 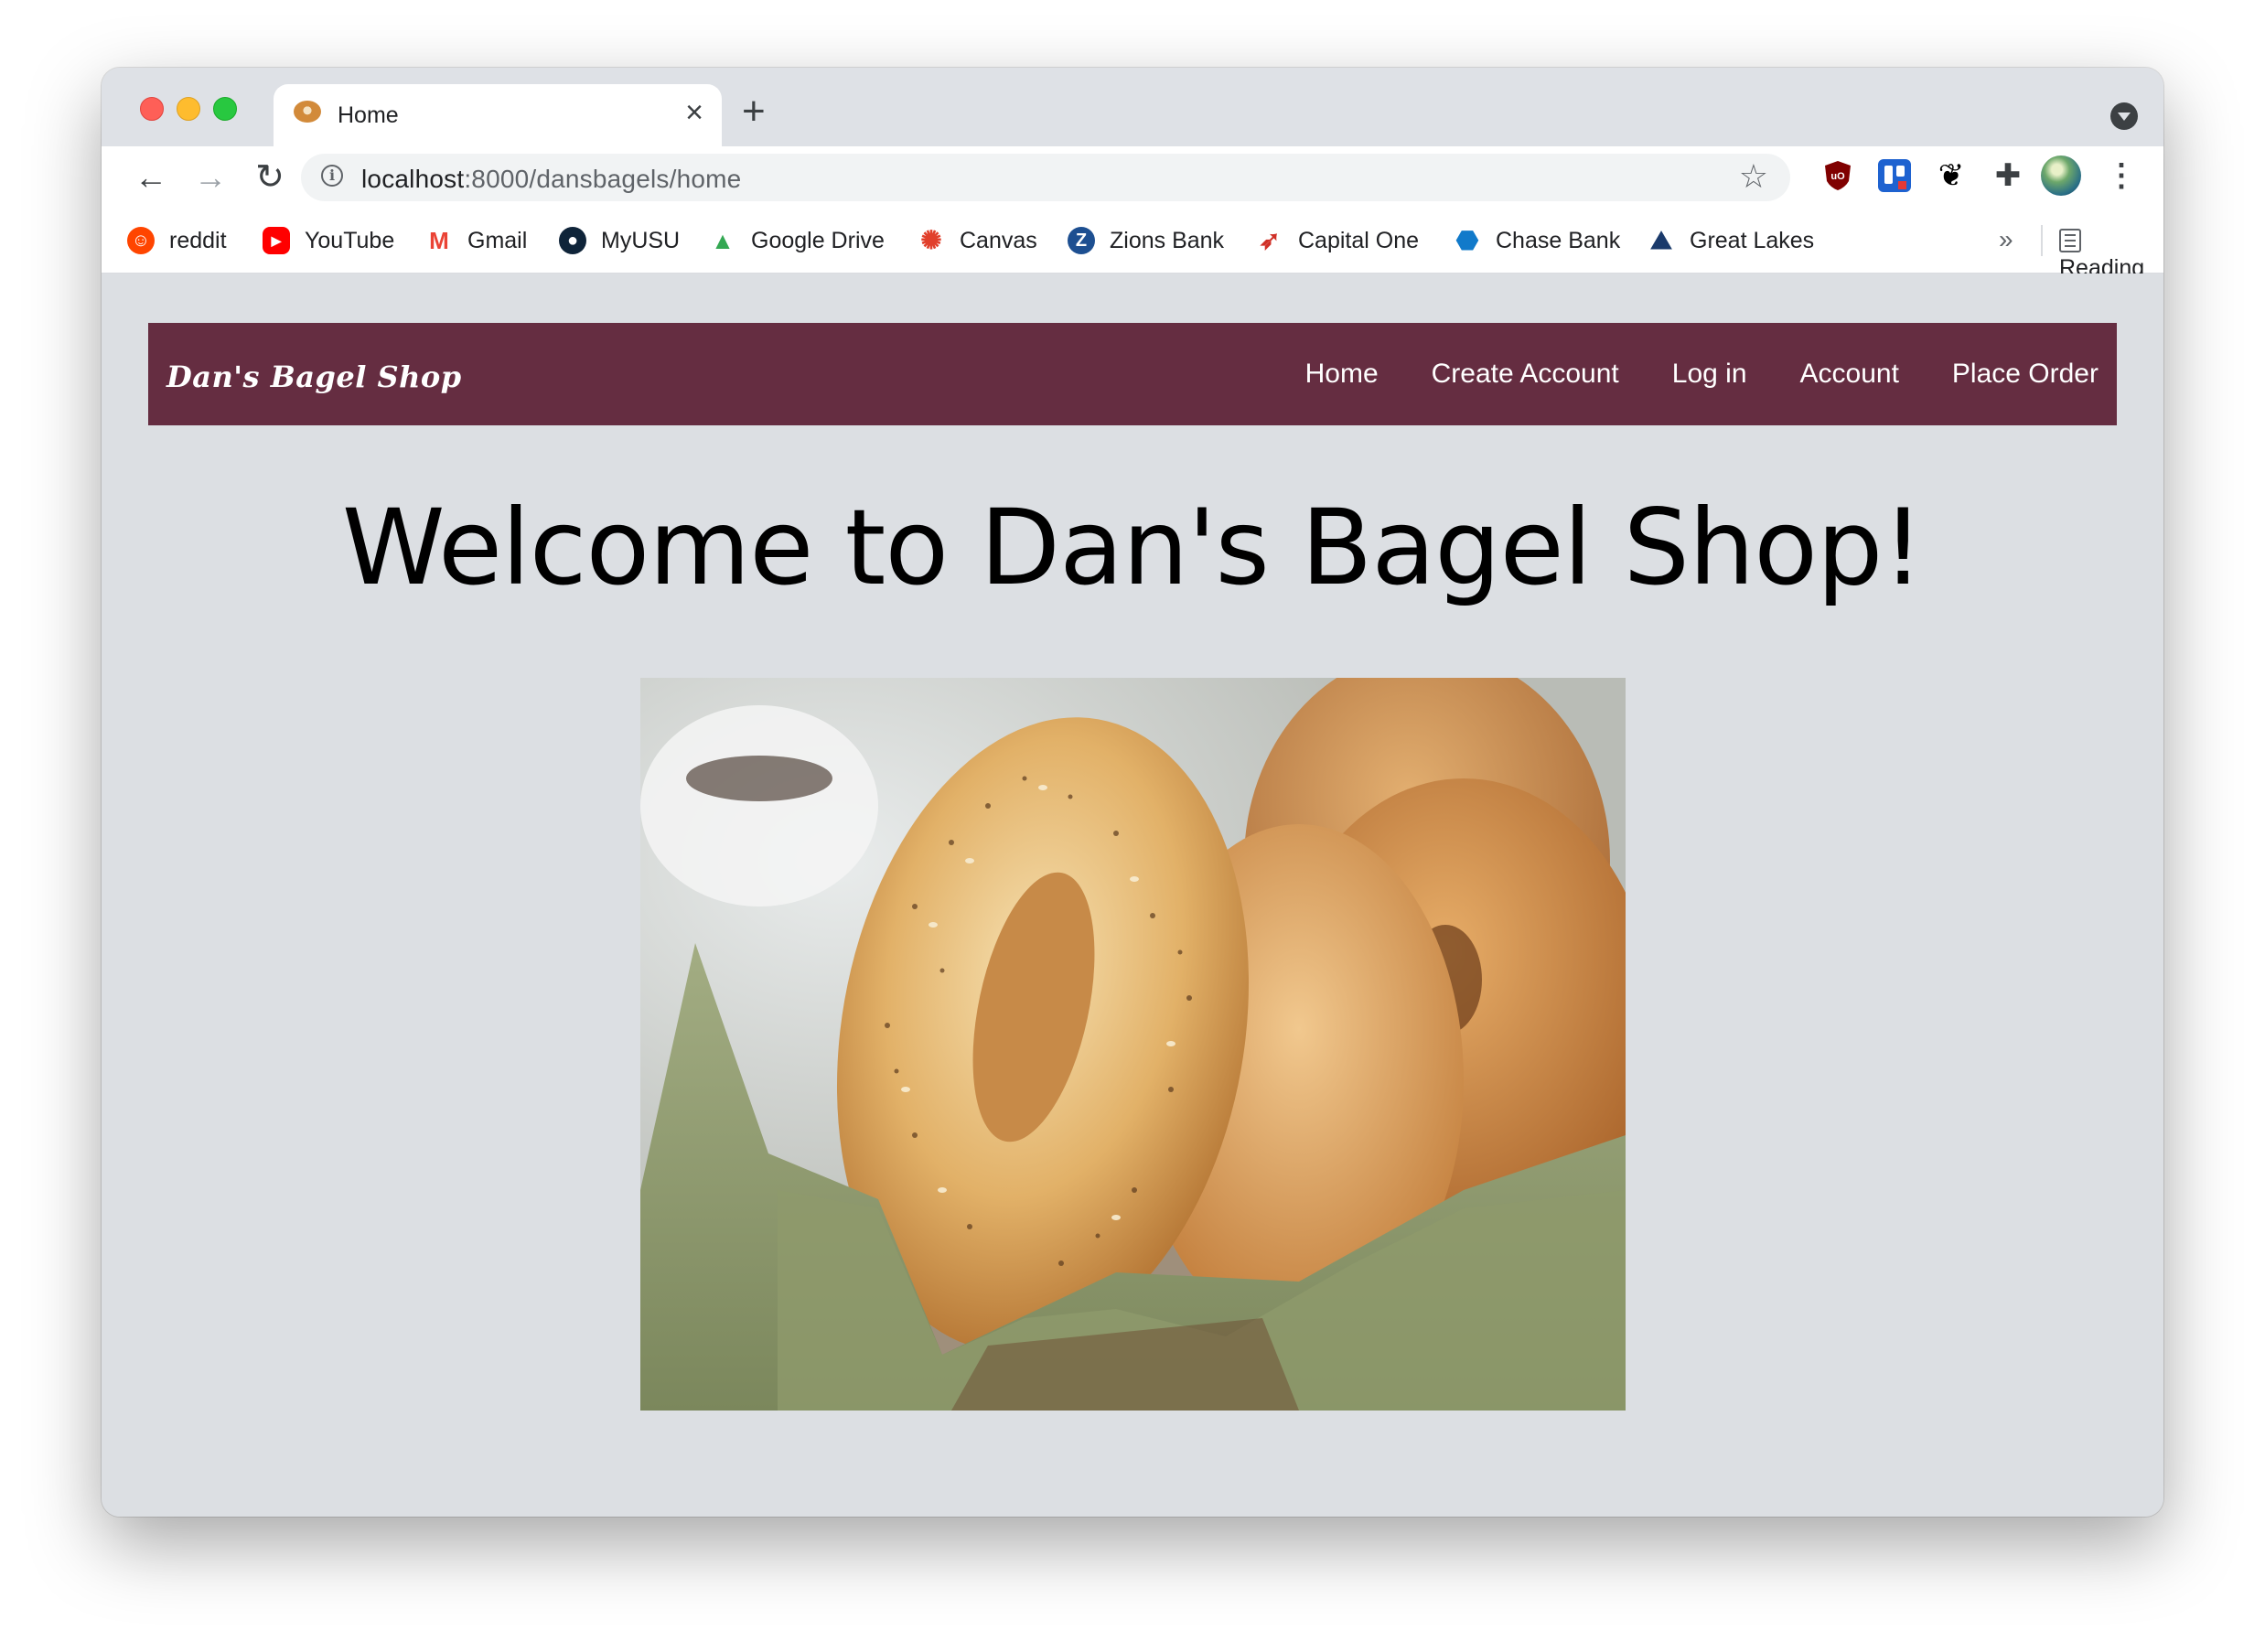 What do you see at coordinates (413, 179) in the screenshot?
I see `url-host: localhost` at bounding box center [413, 179].